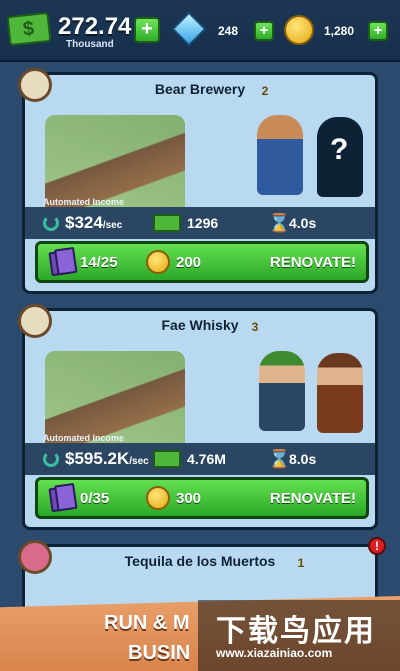 The image size is (400, 671). I want to click on renovate-cost: 300, so click(189, 498).